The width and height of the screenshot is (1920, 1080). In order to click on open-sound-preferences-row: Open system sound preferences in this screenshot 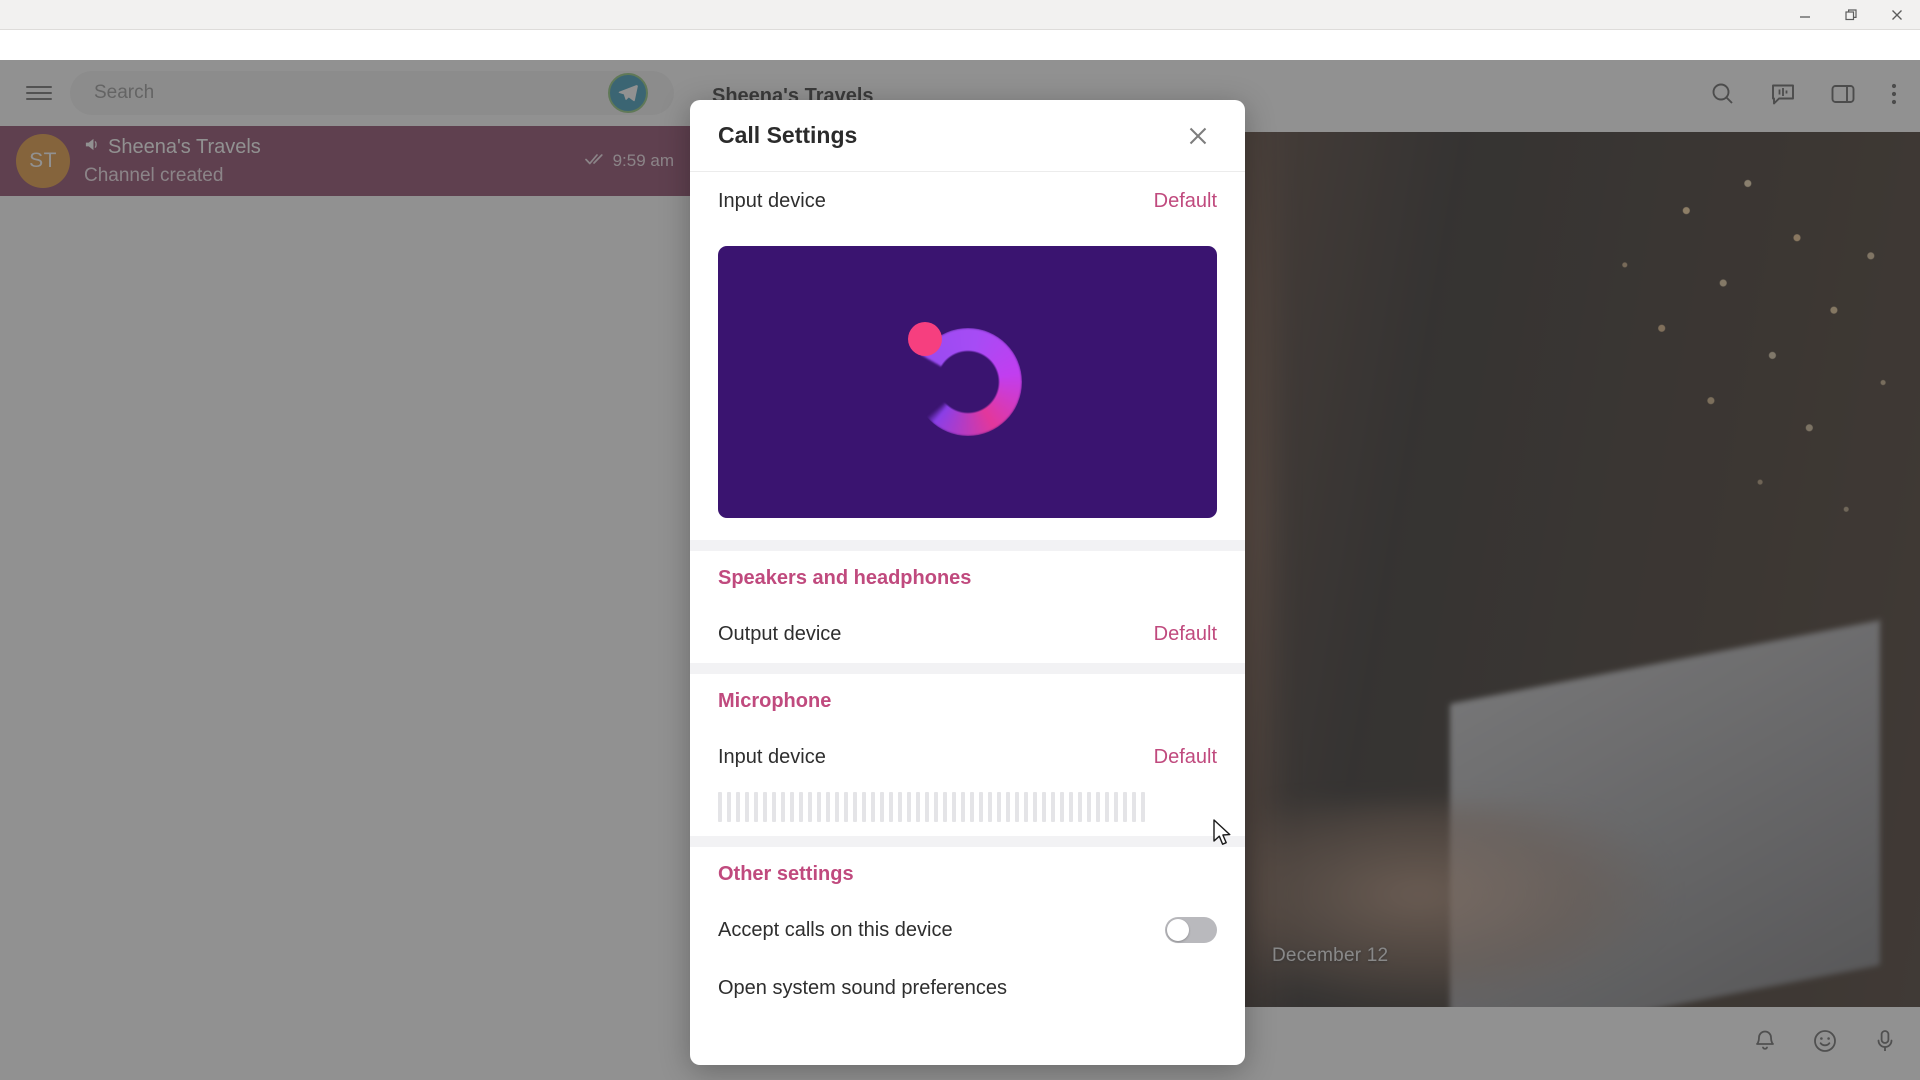, I will do `click(967, 988)`.